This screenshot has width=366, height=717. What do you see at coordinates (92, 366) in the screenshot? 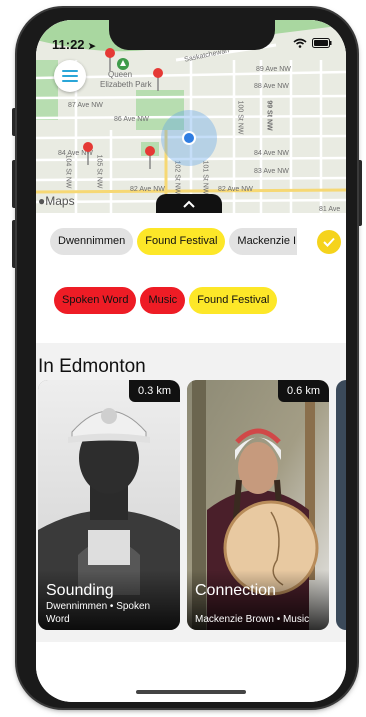
I see `section-title: In Edmonton` at bounding box center [92, 366].